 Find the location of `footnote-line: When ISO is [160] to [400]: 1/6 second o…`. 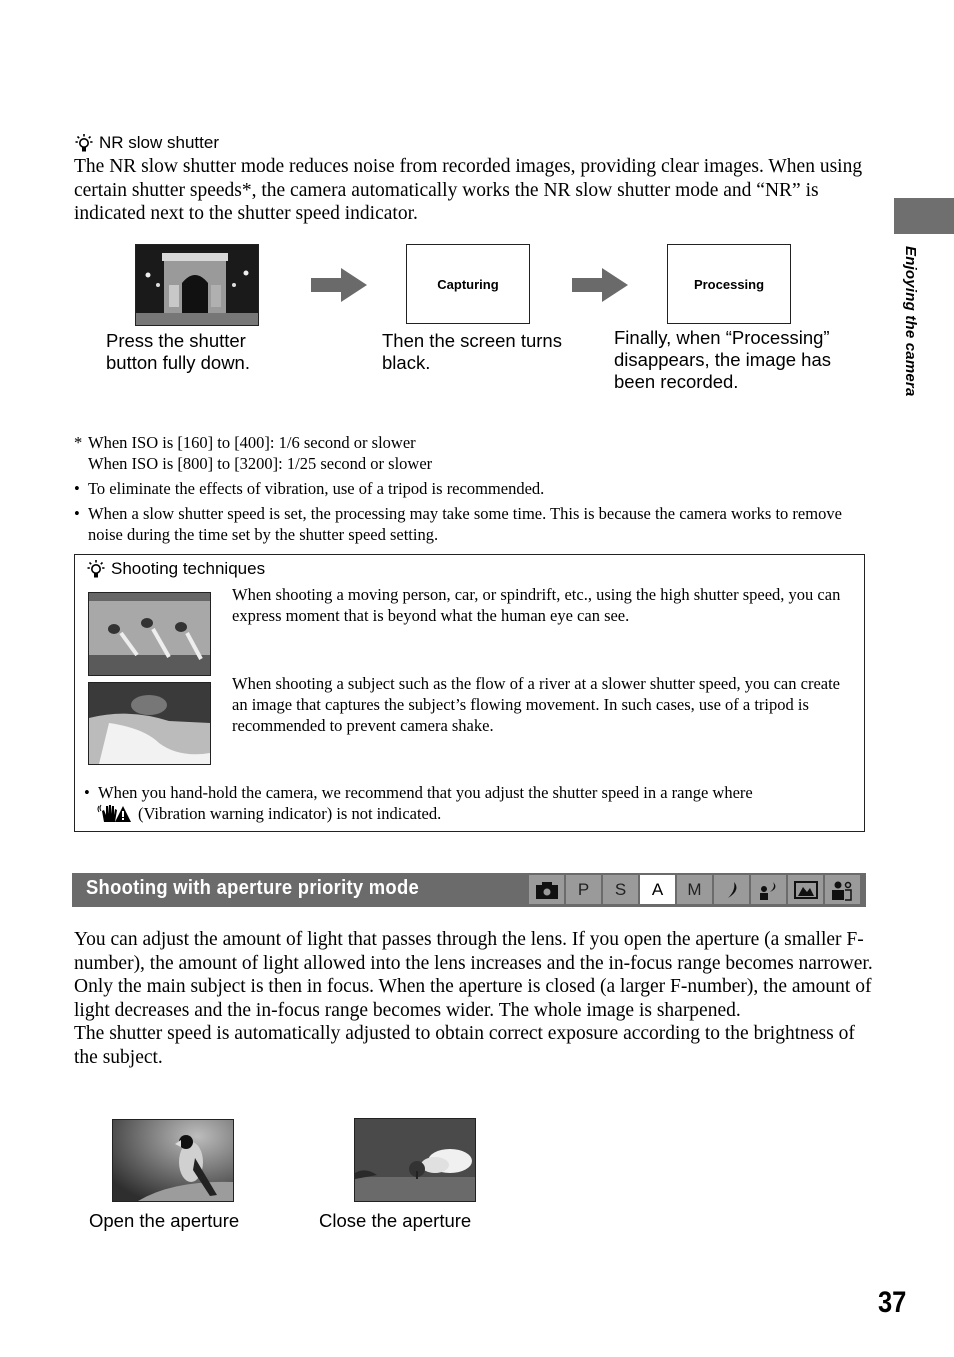

footnote-line: When ISO is [160] to [400]: 1/6 second o… is located at coordinates (252, 442).